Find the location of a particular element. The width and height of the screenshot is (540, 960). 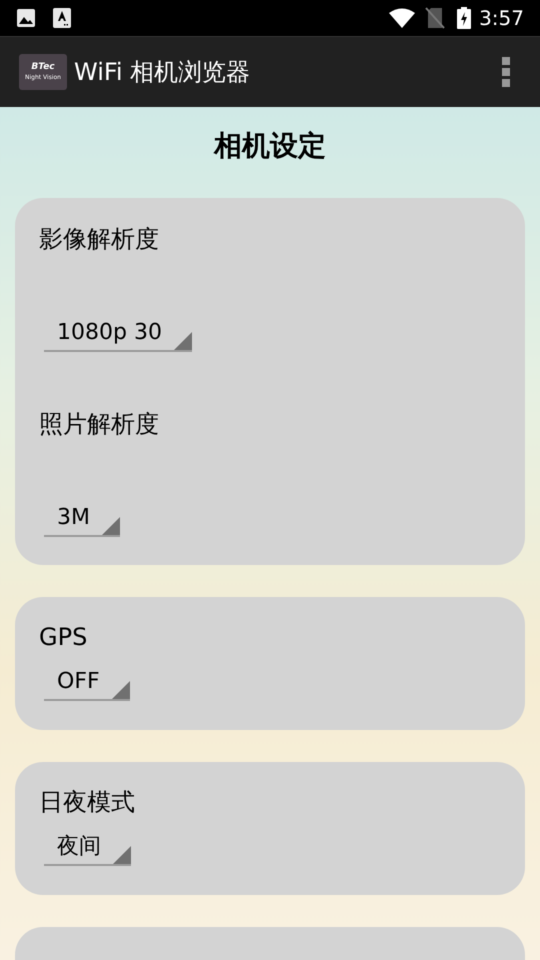

setting-label: 照片解析度 is located at coordinates (99, 424).